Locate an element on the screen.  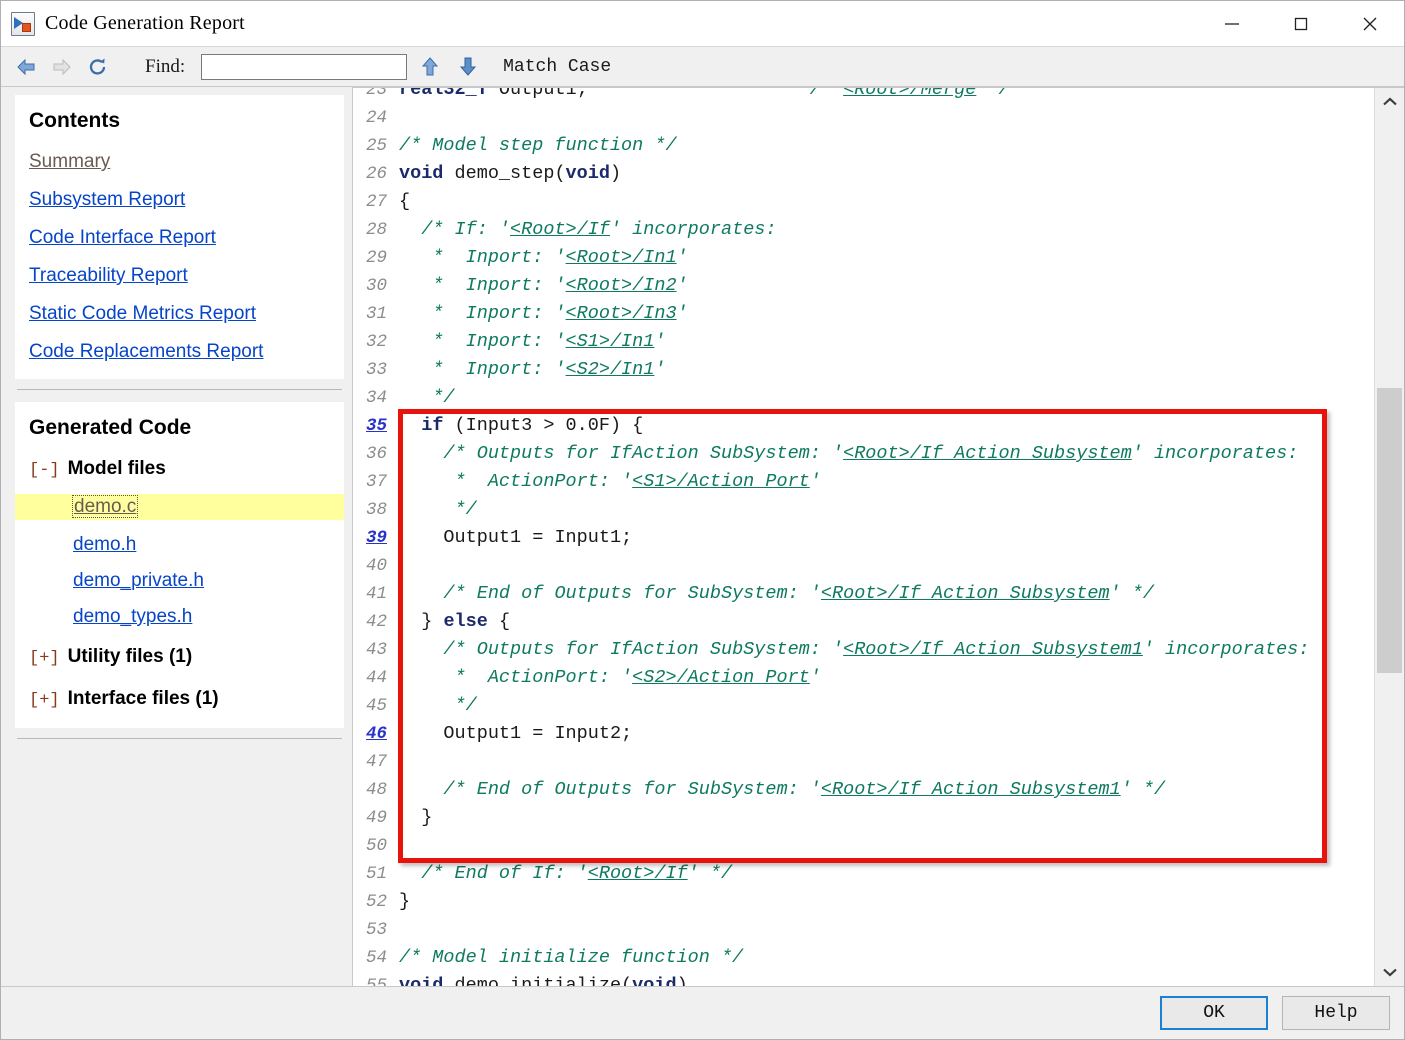
ok-button: OK is located at coordinates (1214, 1013).